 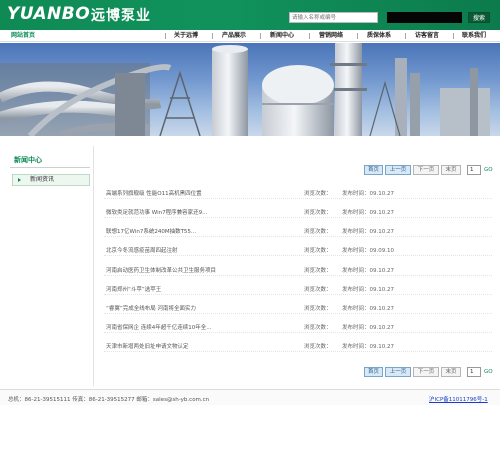 I want to click on news-row: 高端系列旗舰级 性能O11高机黑四位置 浏览次数： 发布时间：09.10.27, so click(x=298, y=193).